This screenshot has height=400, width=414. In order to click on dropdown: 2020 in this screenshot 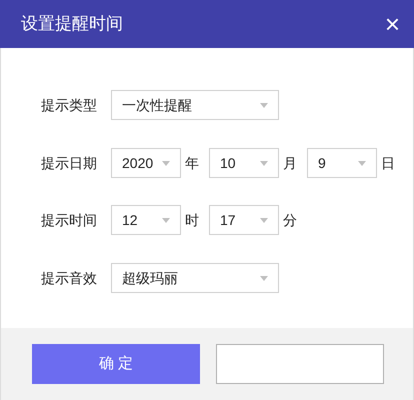, I will do `click(146, 163)`.